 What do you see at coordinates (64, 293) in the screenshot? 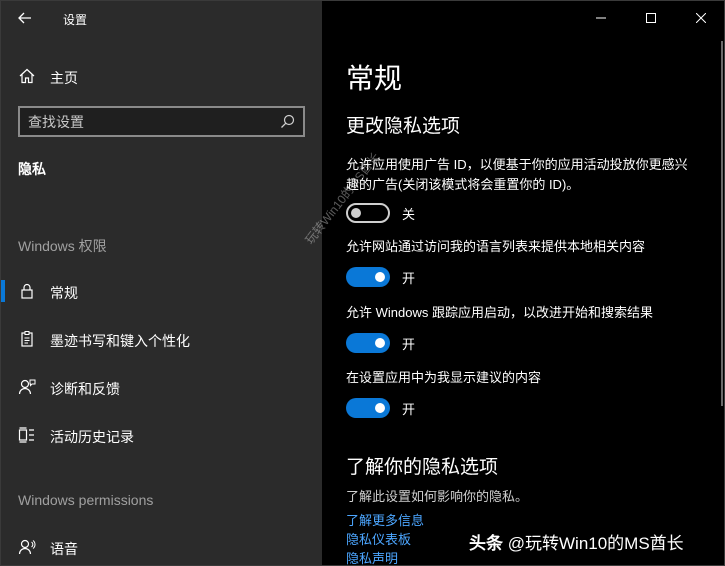
I see `sidebar-item-label: 常规` at bounding box center [64, 293].